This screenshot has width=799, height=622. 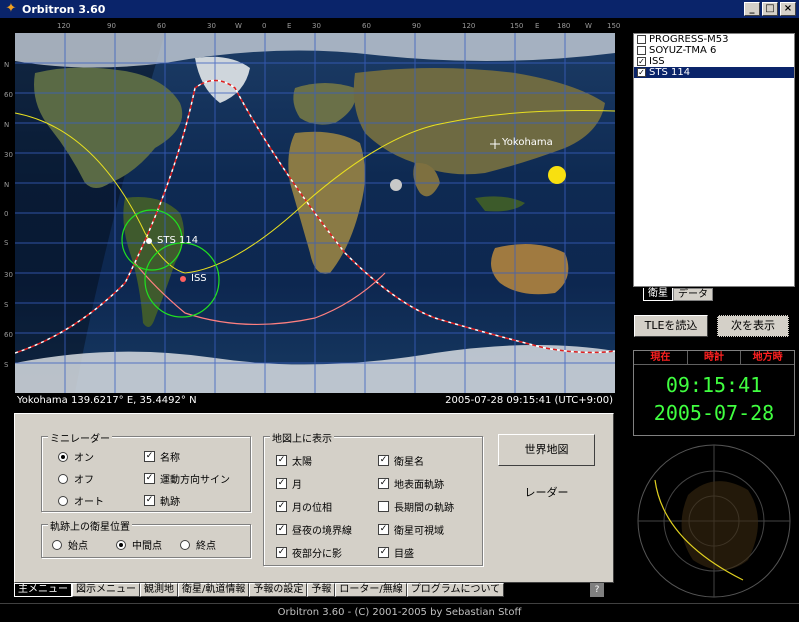 I want to click on window-title: Orbitron 3.60, so click(x=64, y=9).